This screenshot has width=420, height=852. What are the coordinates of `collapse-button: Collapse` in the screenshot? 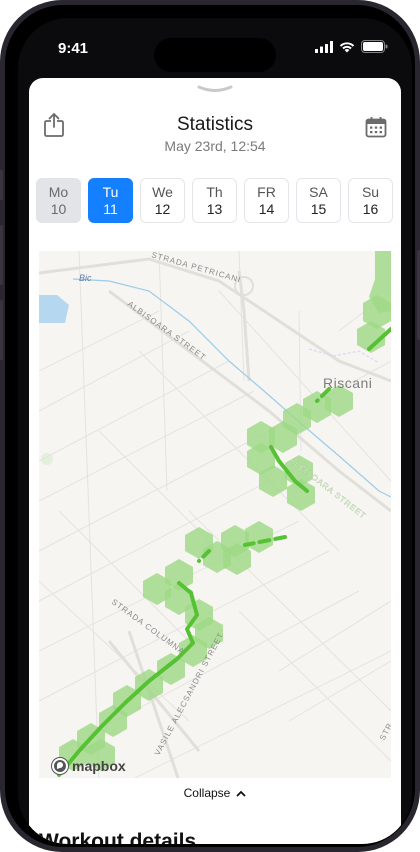 It's located at (215, 793).